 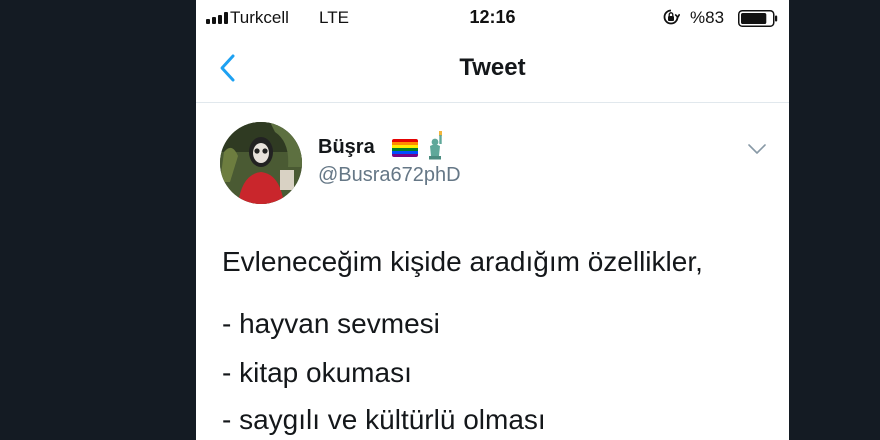 What do you see at coordinates (405, 148) in the screenshot?
I see `rainbow-flag-icon` at bounding box center [405, 148].